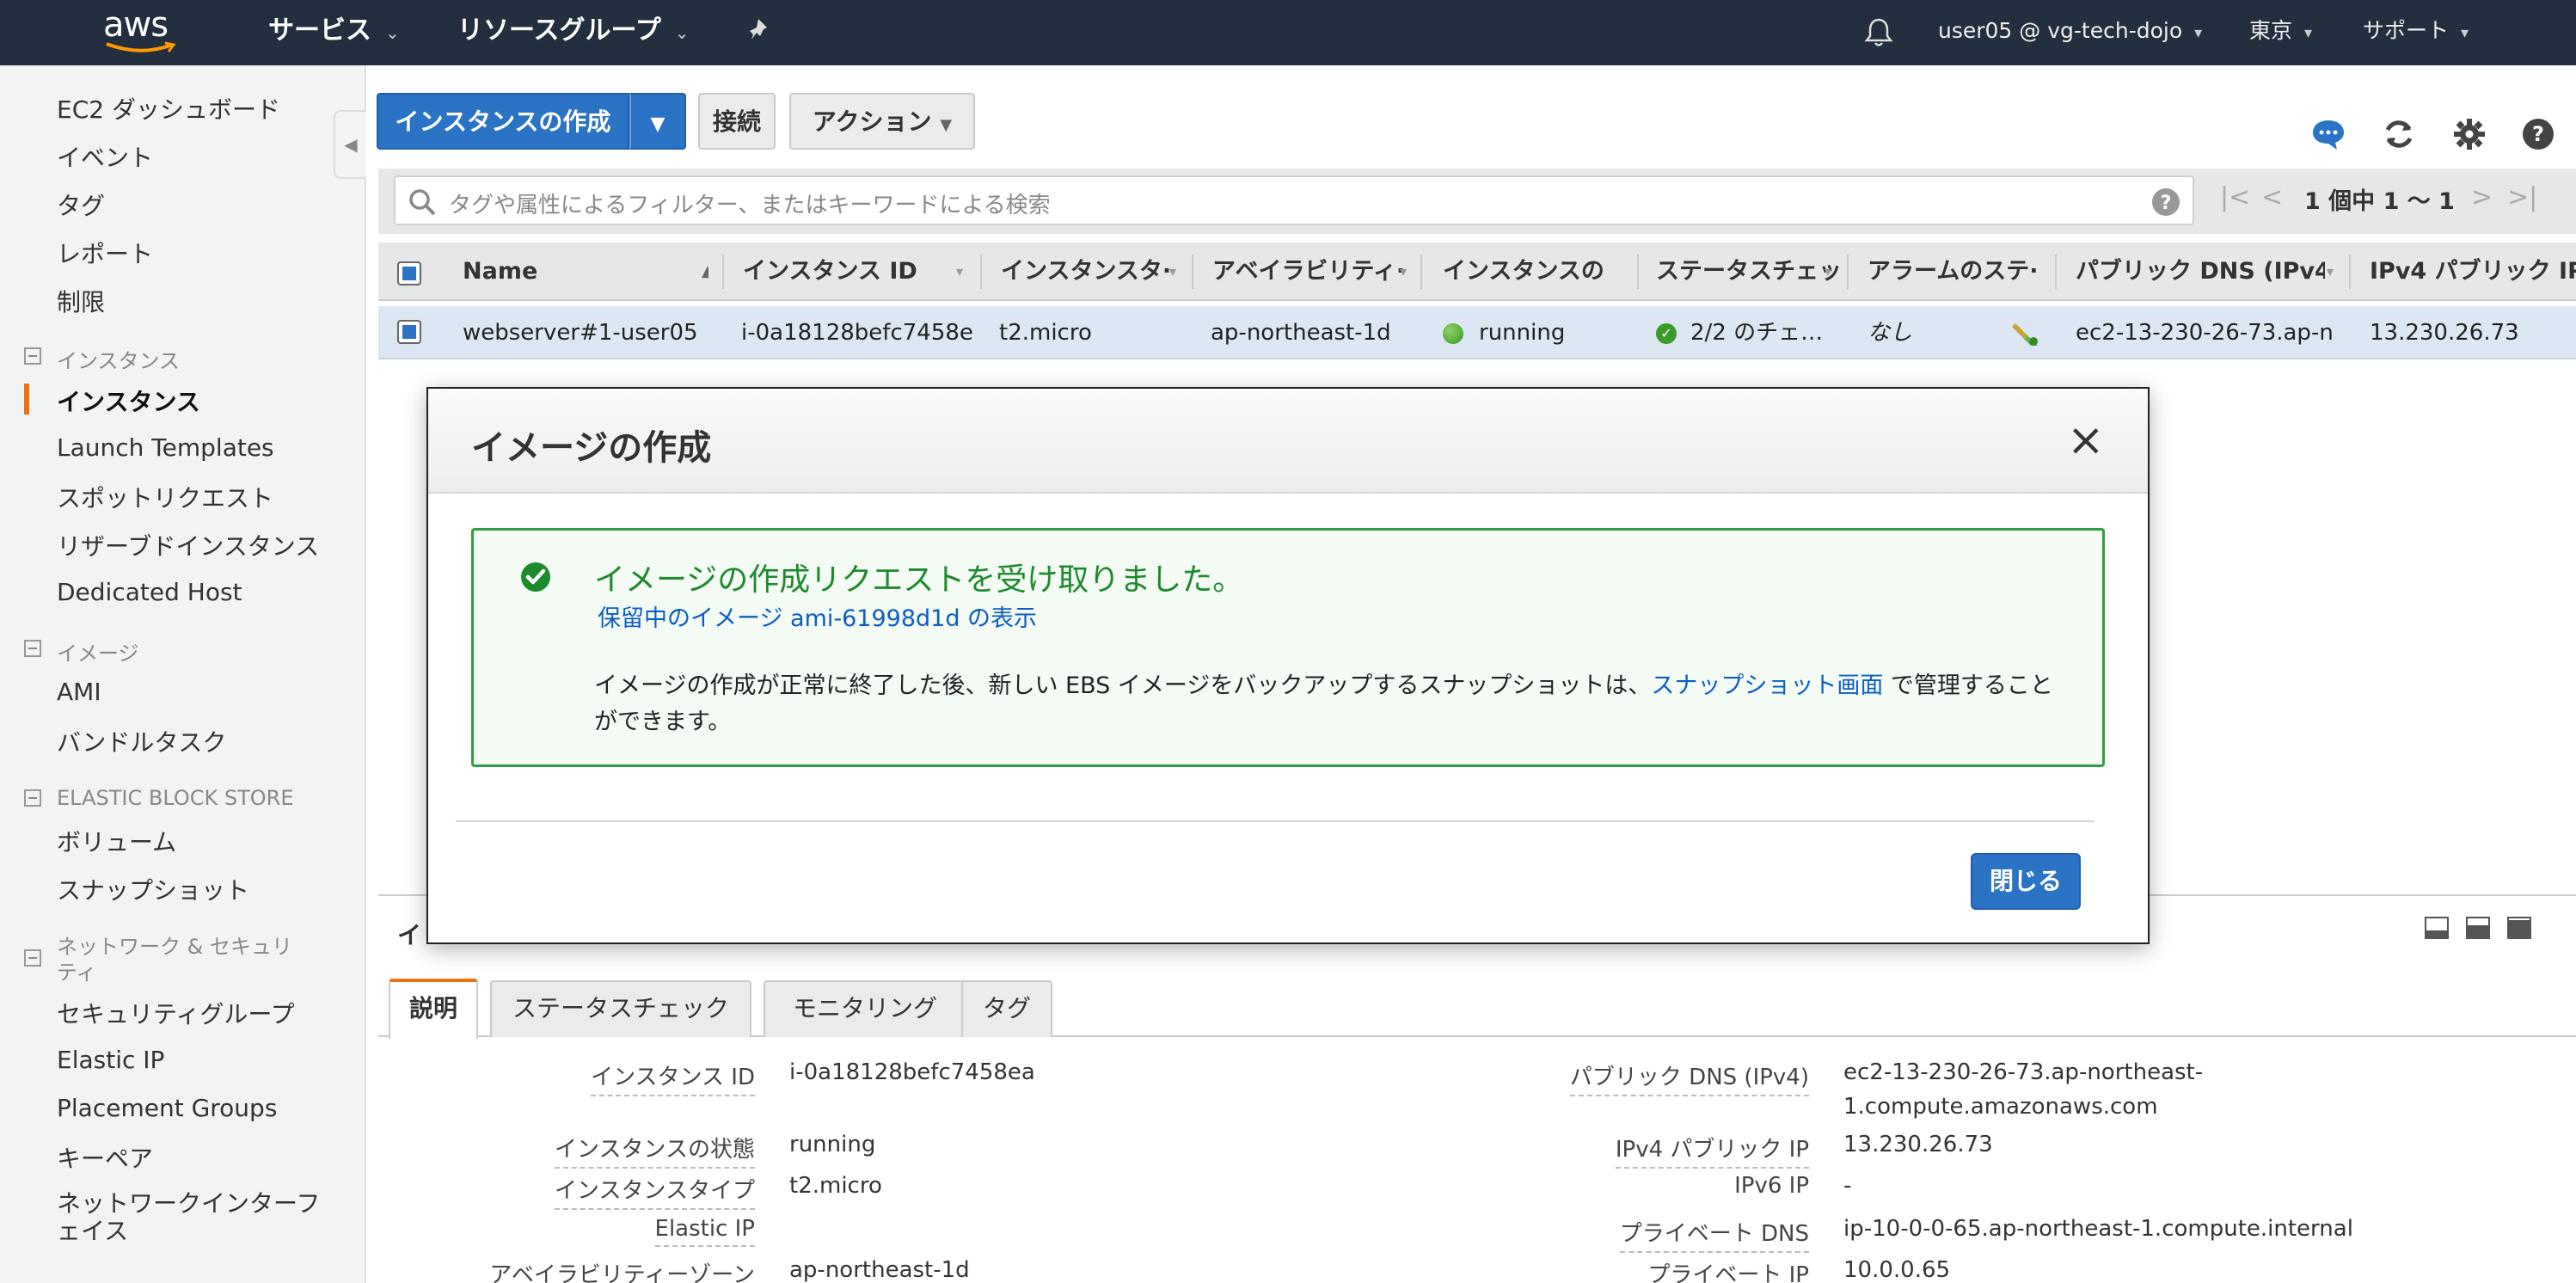 The image size is (2576, 1283). Describe the element at coordinates (673, 1077) in the screenshot. I see `detail-label-instance-id: インスタンス ID` at that location.